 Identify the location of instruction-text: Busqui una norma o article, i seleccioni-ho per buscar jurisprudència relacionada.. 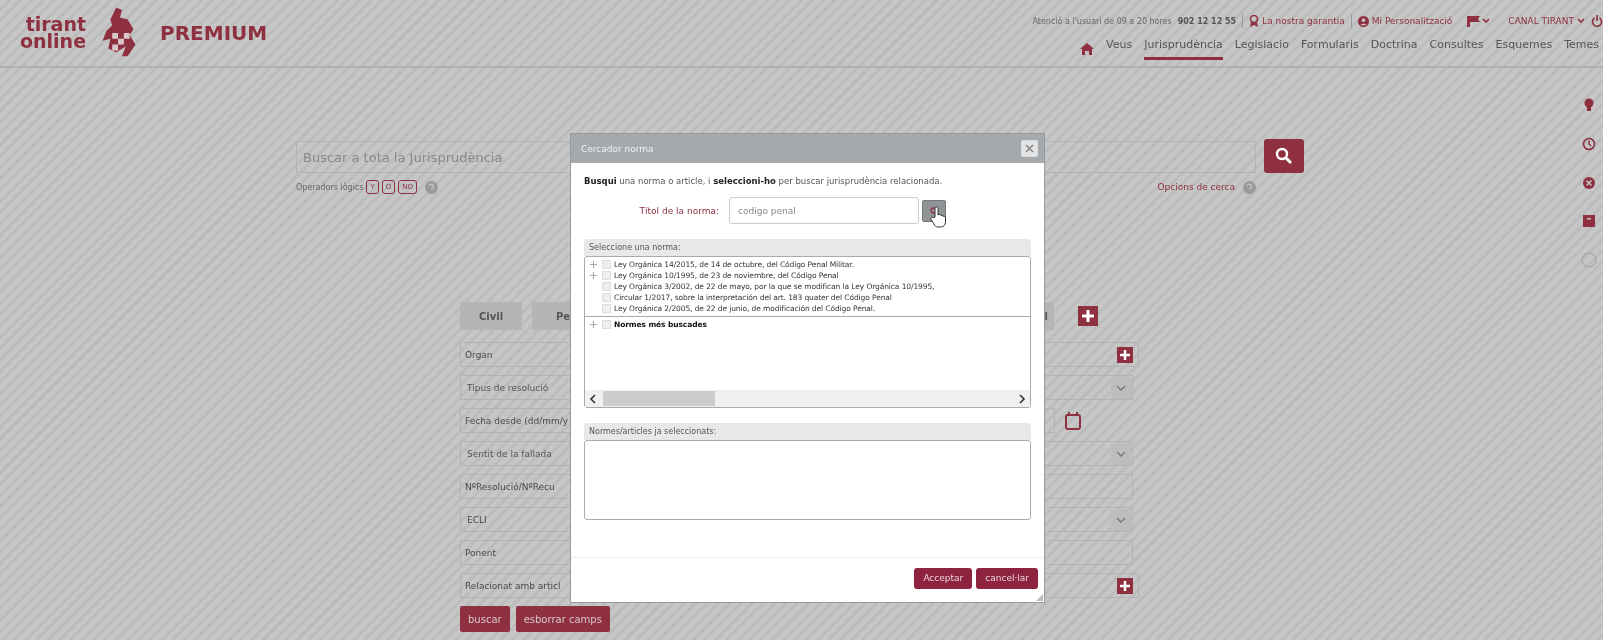
(764, 181).